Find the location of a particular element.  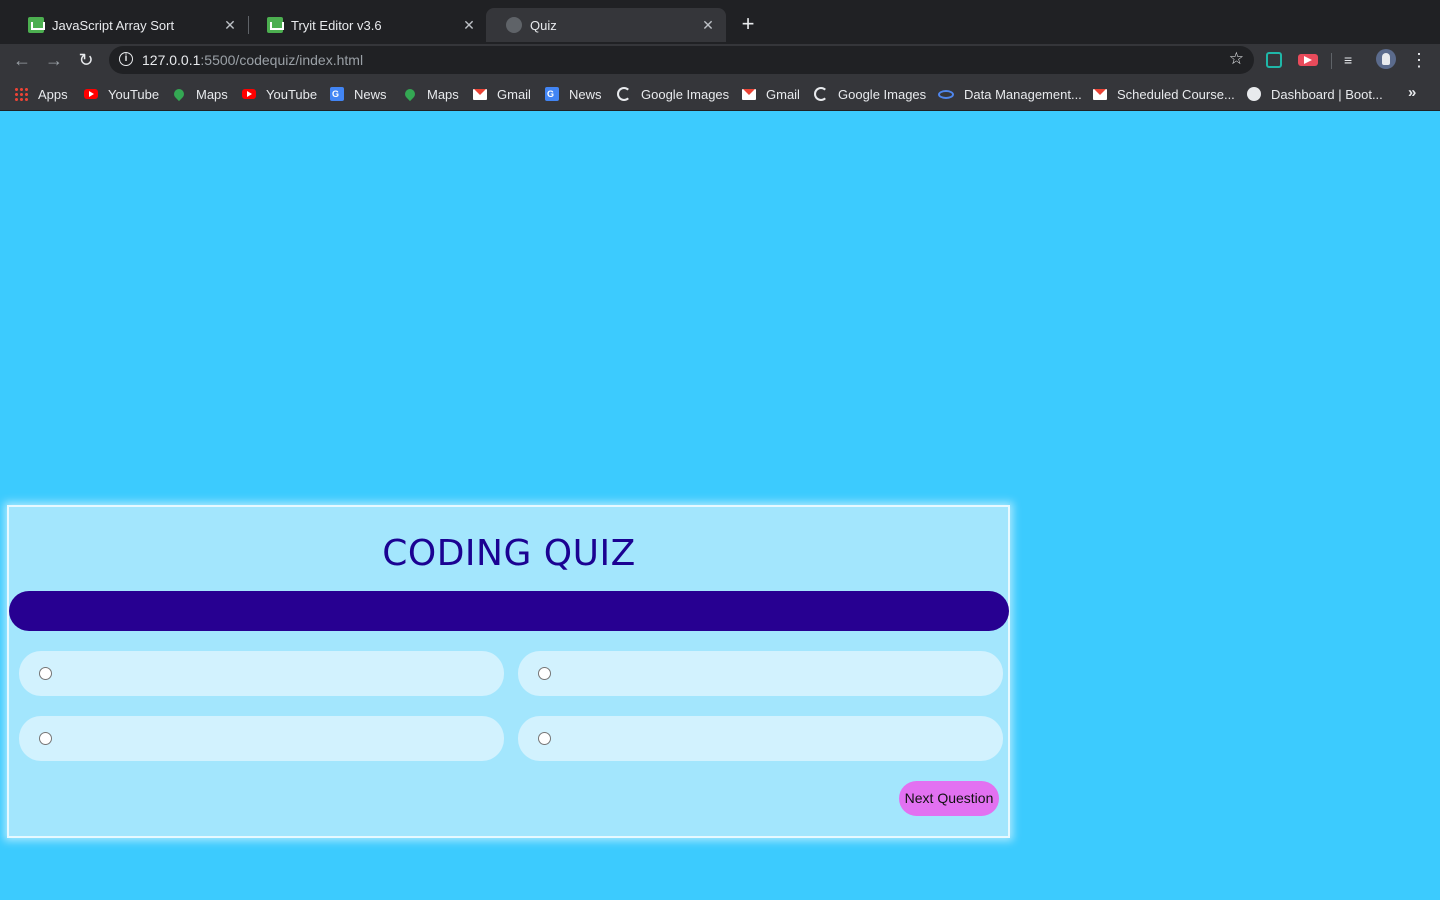

quiz-title: CODING QUIZ is located at coordinates (509, 553).